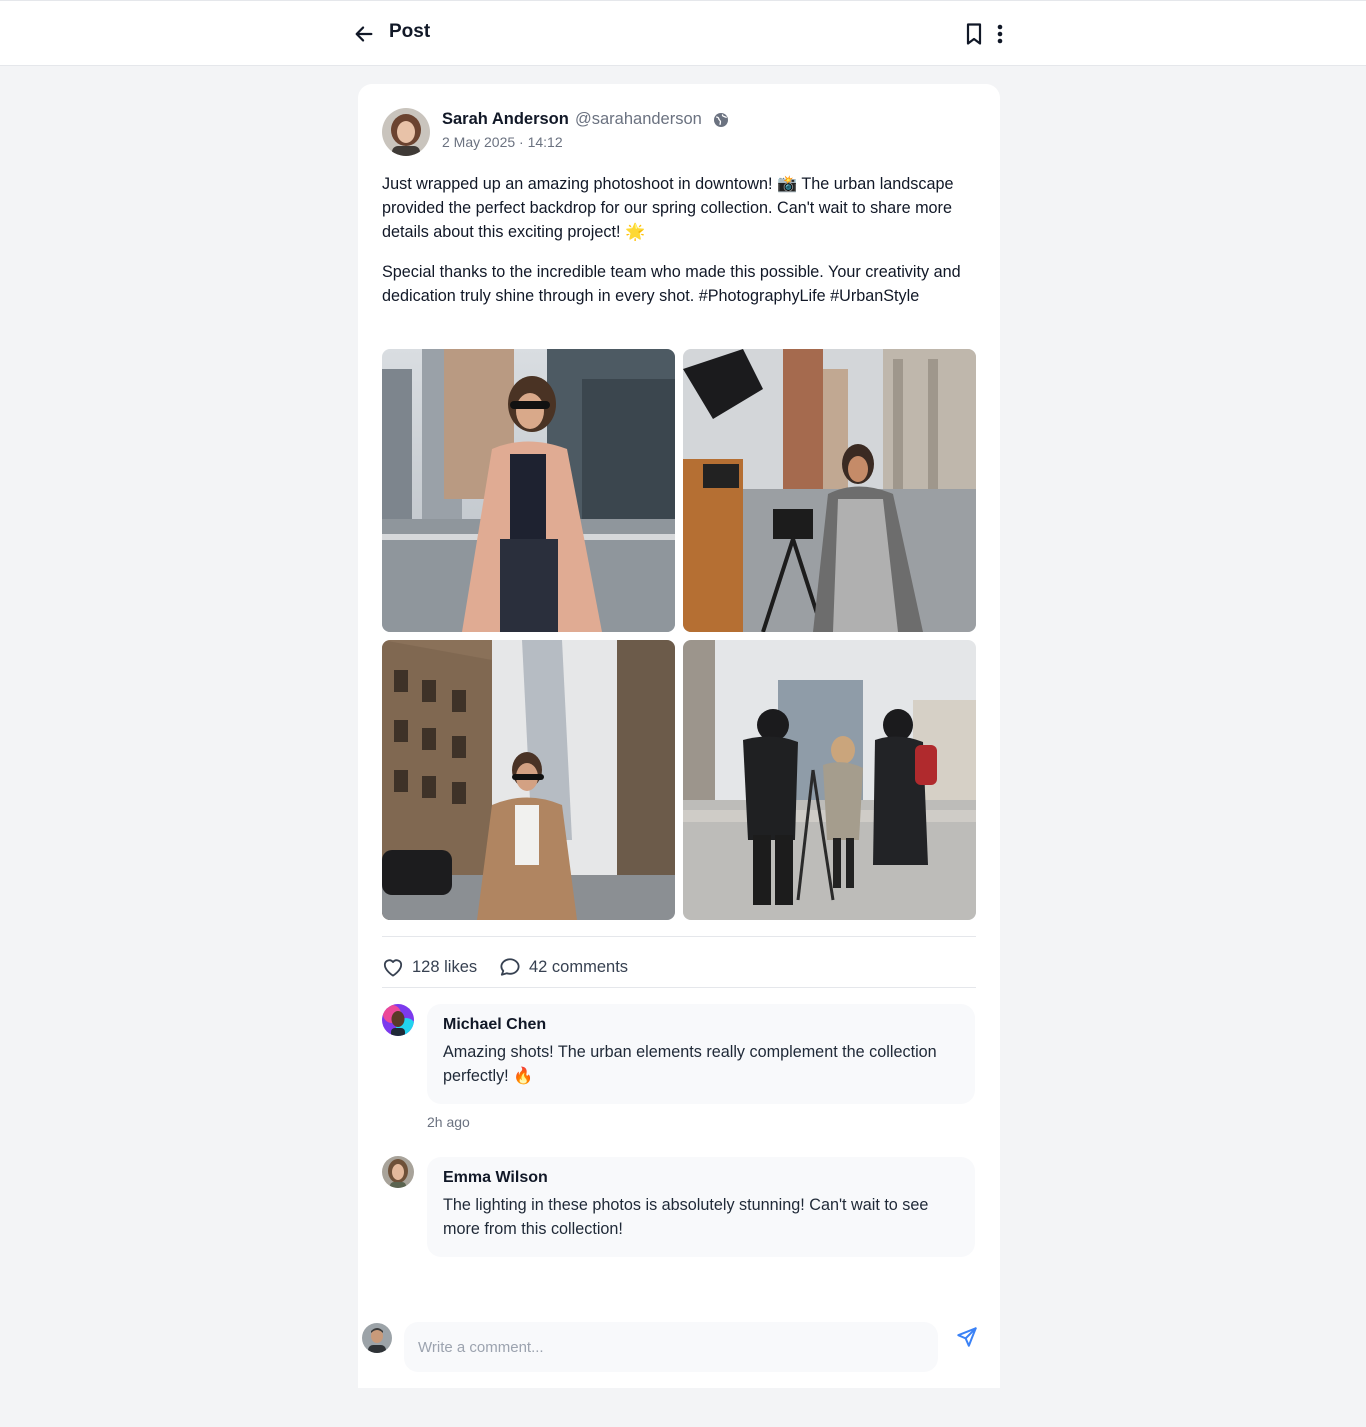 Image resolution: width=1366 pixels, height=1427 pixels. I want to click on bookmark-icon, so click(974, 34).